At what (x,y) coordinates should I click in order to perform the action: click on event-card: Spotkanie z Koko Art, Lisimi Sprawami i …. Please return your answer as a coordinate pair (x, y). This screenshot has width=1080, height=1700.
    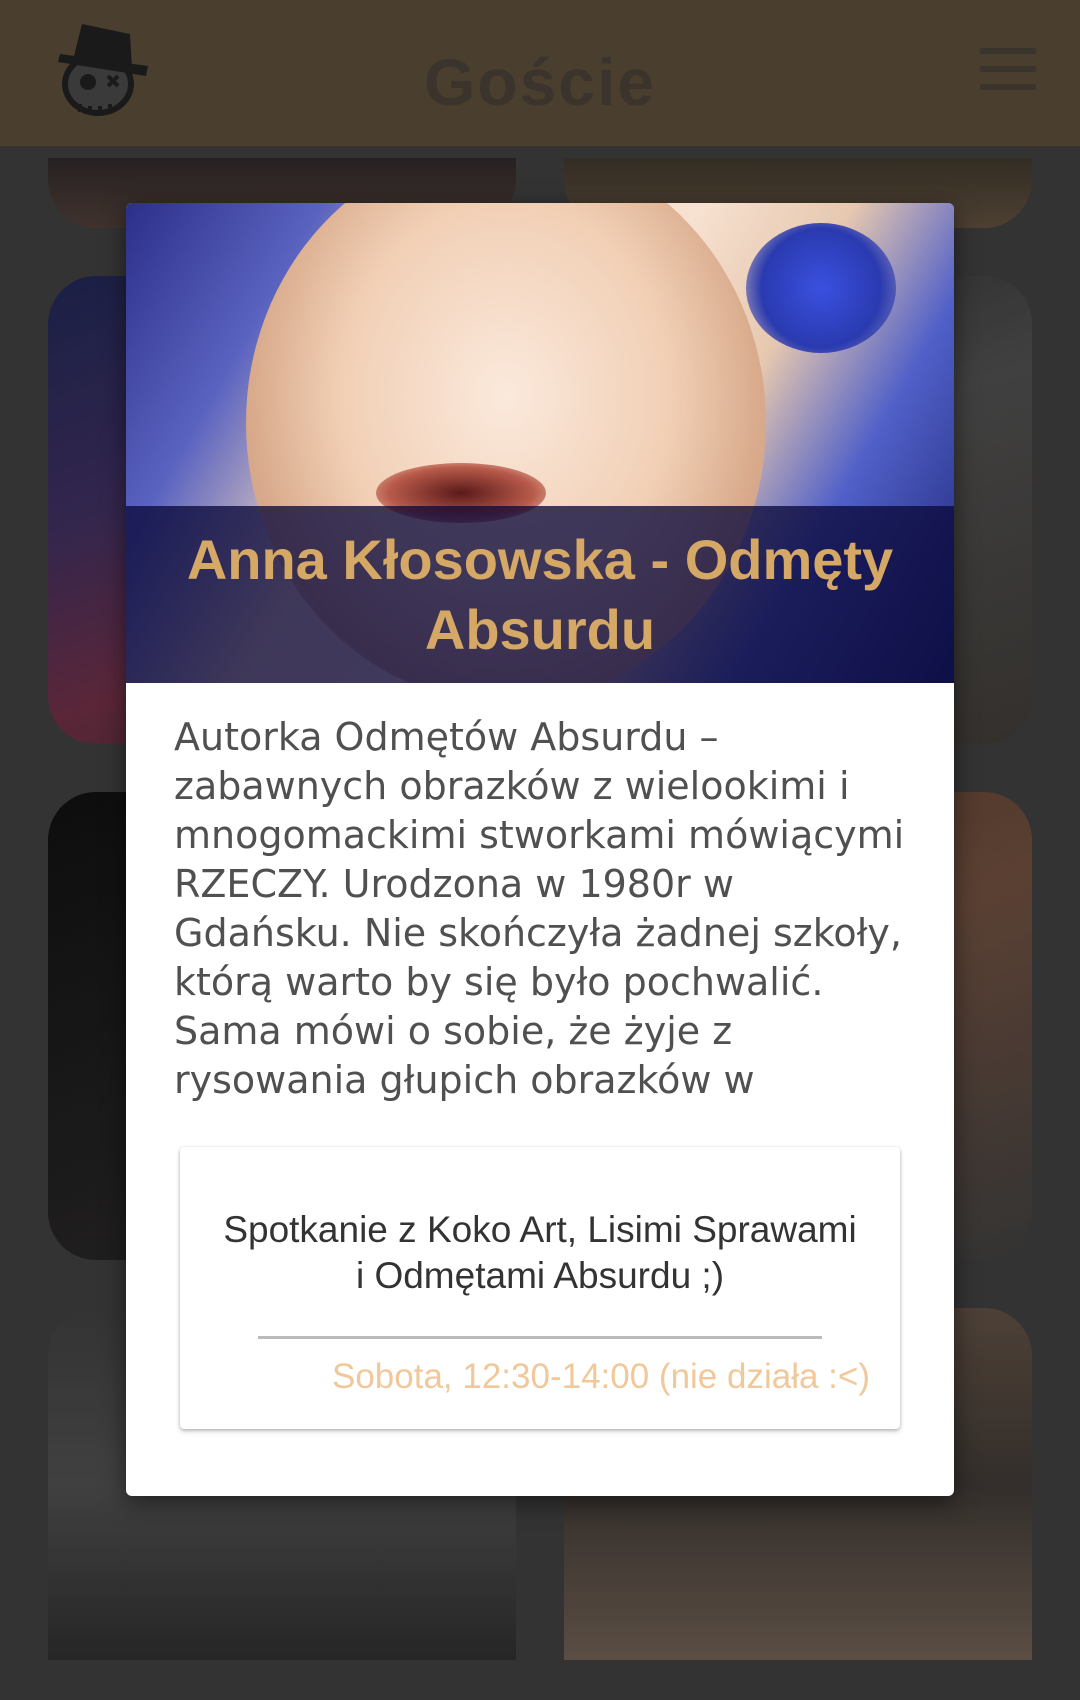
    Looking at the image, I should click on (540, 1288).